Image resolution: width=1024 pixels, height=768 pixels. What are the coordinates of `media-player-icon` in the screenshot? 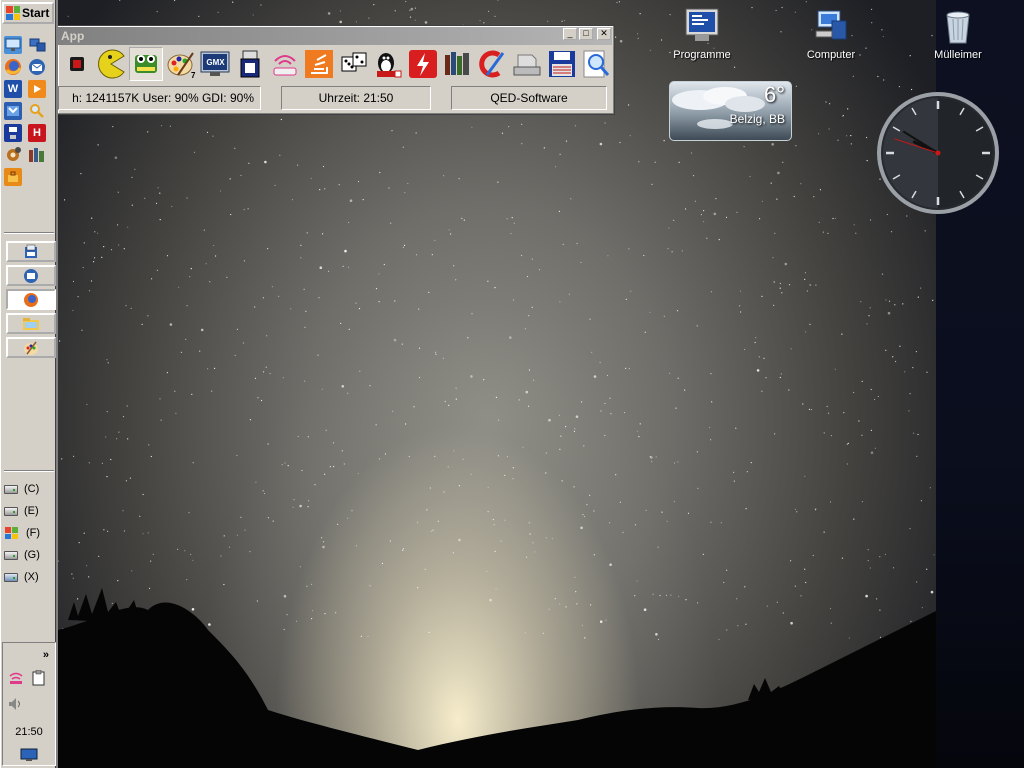 It's located at (37, 89).